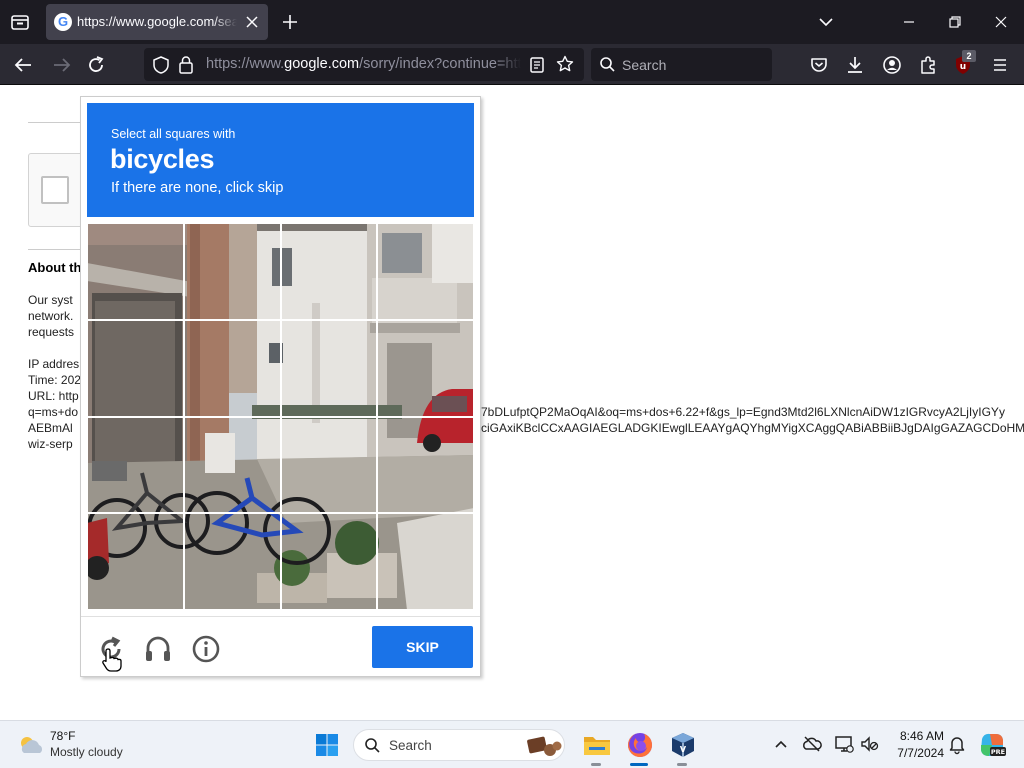  I want to click on weather-temperature: 78°F, so click(62, 736).